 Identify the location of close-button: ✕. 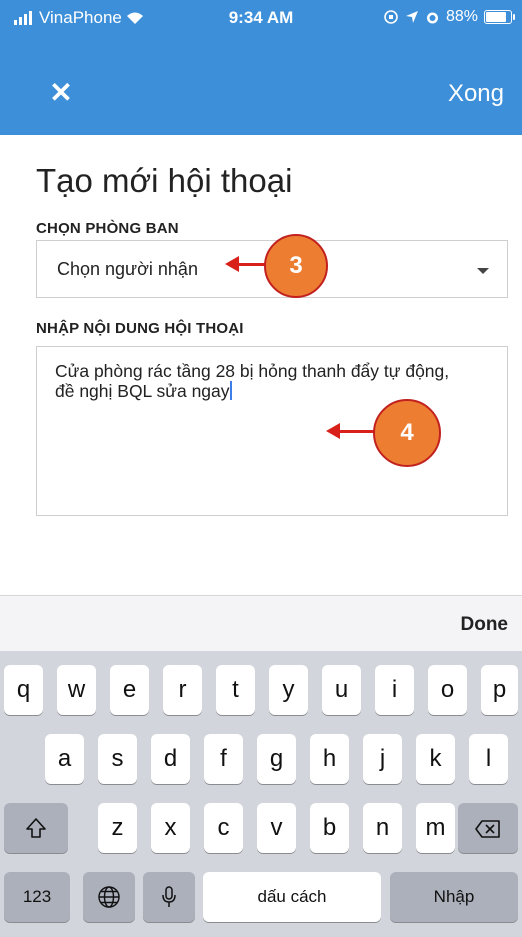
(61, 93).